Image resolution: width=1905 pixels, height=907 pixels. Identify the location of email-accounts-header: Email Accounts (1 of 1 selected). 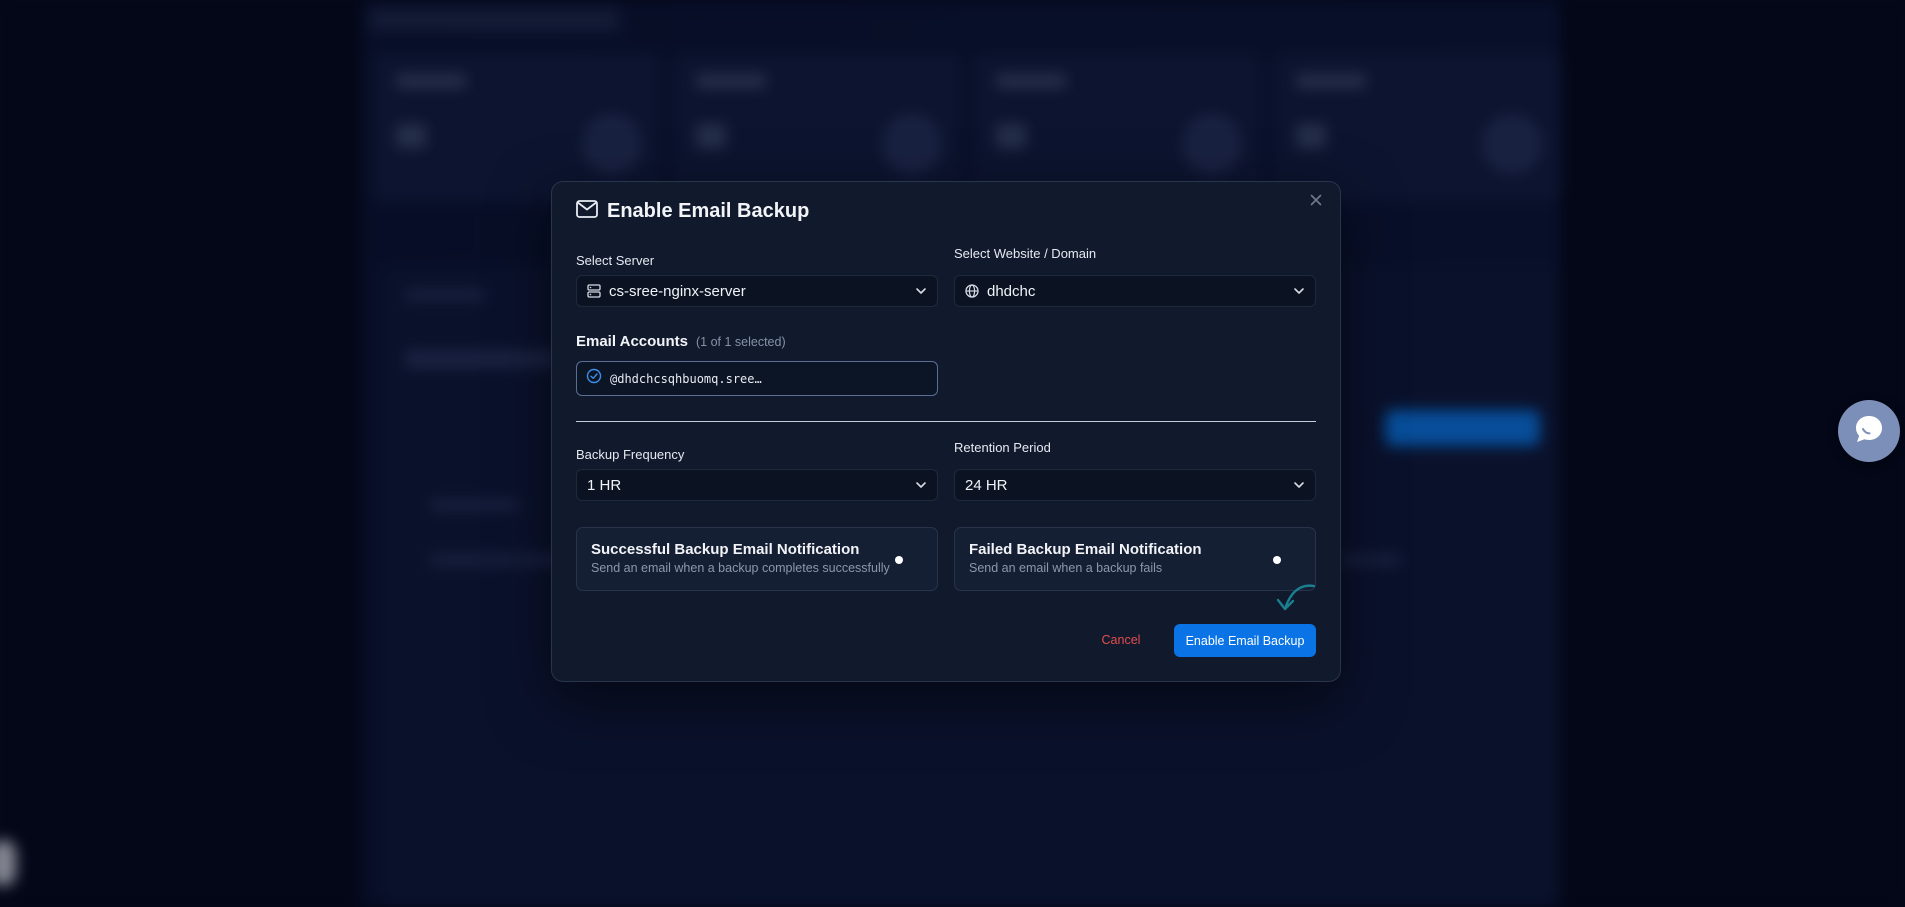
(681, 341).